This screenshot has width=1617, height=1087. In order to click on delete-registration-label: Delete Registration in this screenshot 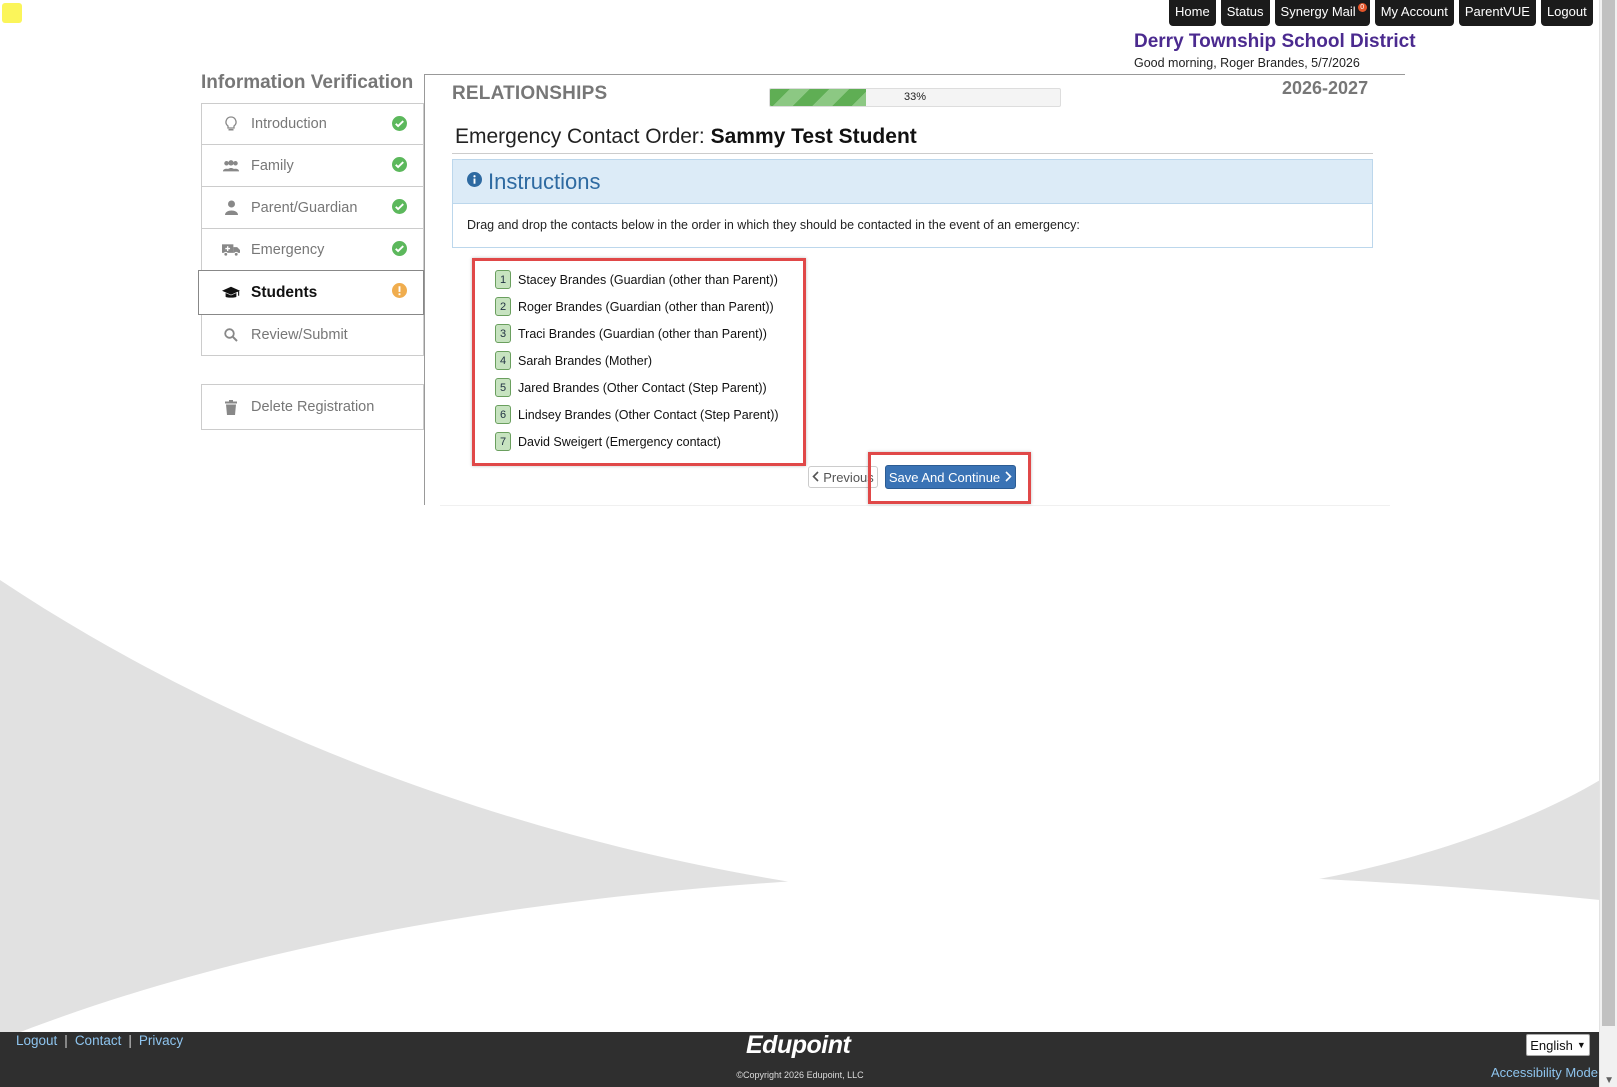, I will do `click(313, 407)`.